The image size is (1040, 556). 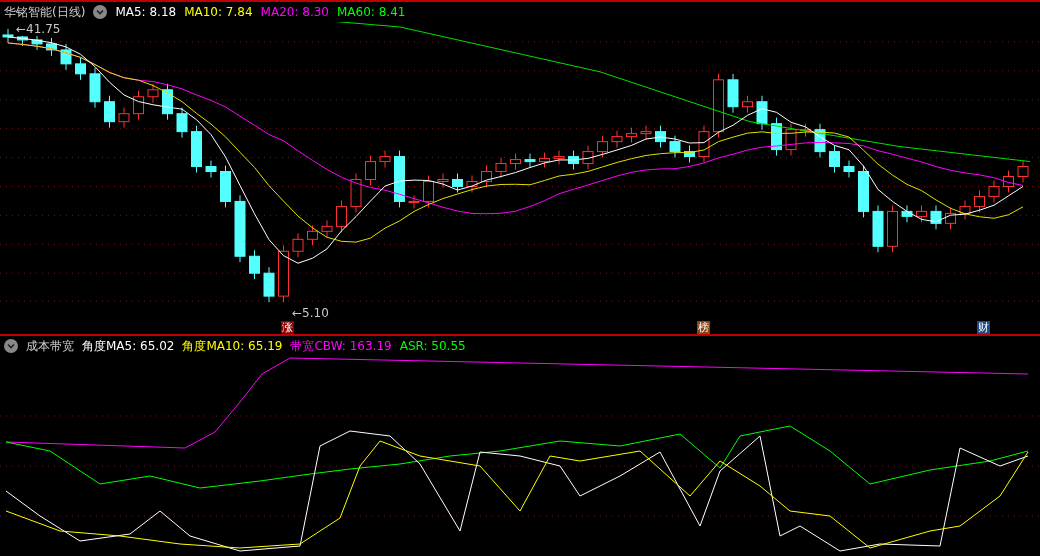 What do you see at coordinates (371, 12) in the screenshot?
I see `indicator-value: MA60: 8.41` at bounding box center [371, 12].